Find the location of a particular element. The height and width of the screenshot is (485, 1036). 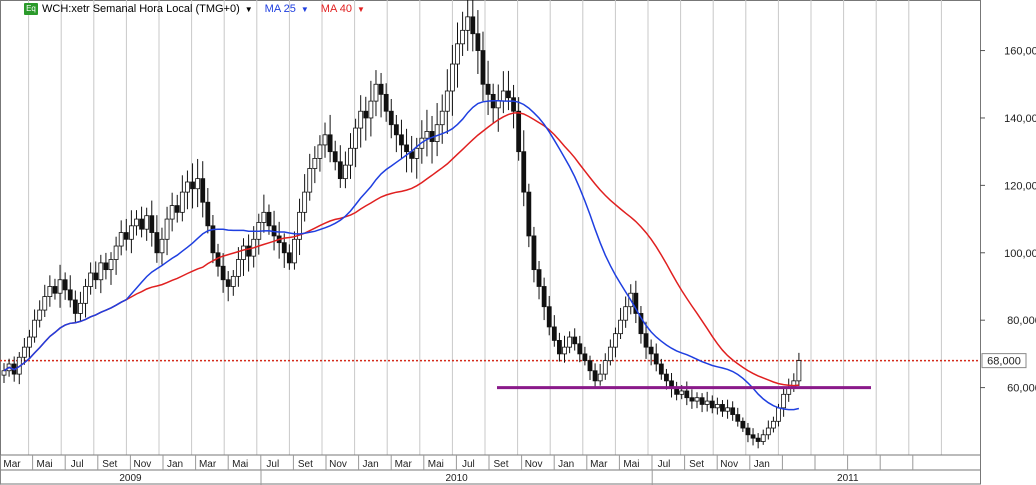

ma40-label: MA 40 is located at coordinates (336, 9).